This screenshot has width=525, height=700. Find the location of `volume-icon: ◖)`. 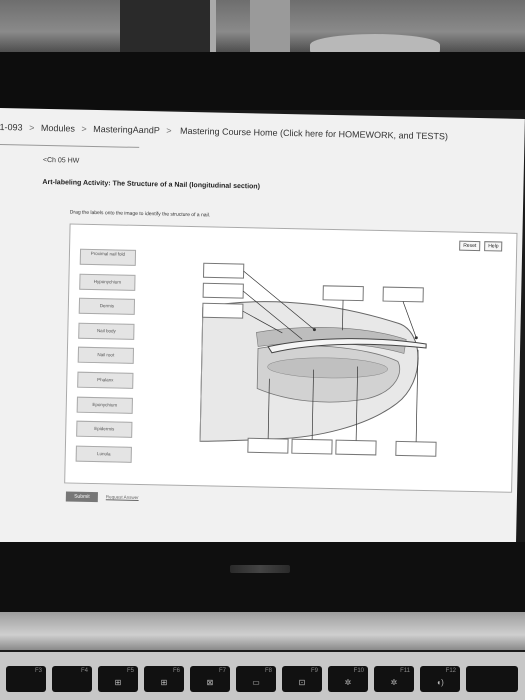

volume-icon: ◖) is located at coordinates (440, 682).